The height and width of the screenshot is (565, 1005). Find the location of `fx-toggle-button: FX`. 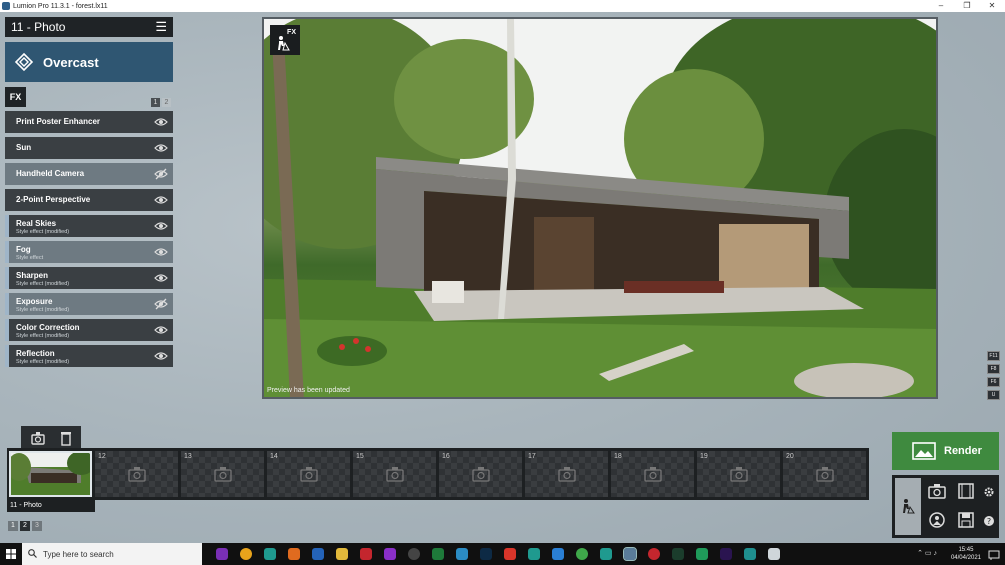

fx-toggle-button: FX is located at coordinates (285, 40).